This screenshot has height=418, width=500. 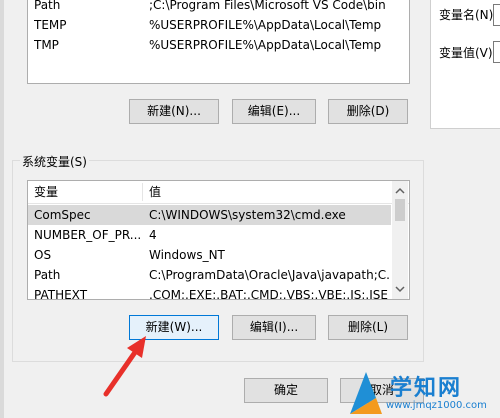 What do you see at coordinates (468, 53) in the screenshot?
I see `variable-value-label: 变量值(V):` at bounding box center [468, 53].